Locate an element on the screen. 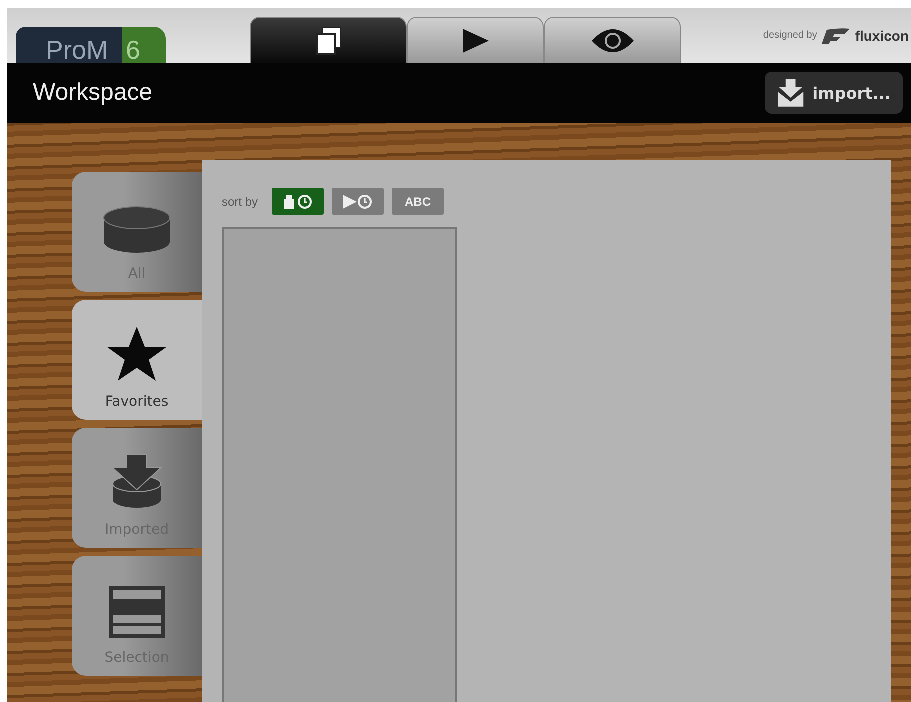 The height and width of the screenshot is (702, 911). eye-icon is located at coordinates (612, 41).